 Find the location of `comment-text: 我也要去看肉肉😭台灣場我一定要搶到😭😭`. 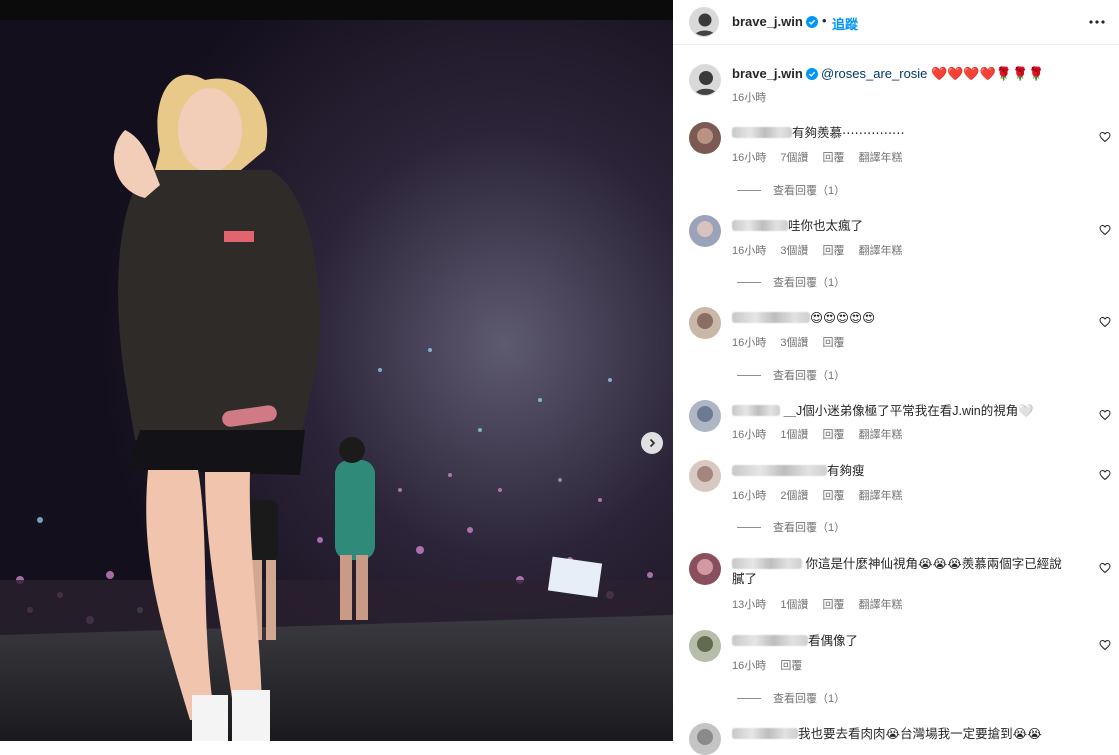

comment-text: 我也要去看肉肉😭台灣場我一定要搶到😭😭 is located at coordinates (907, 734).